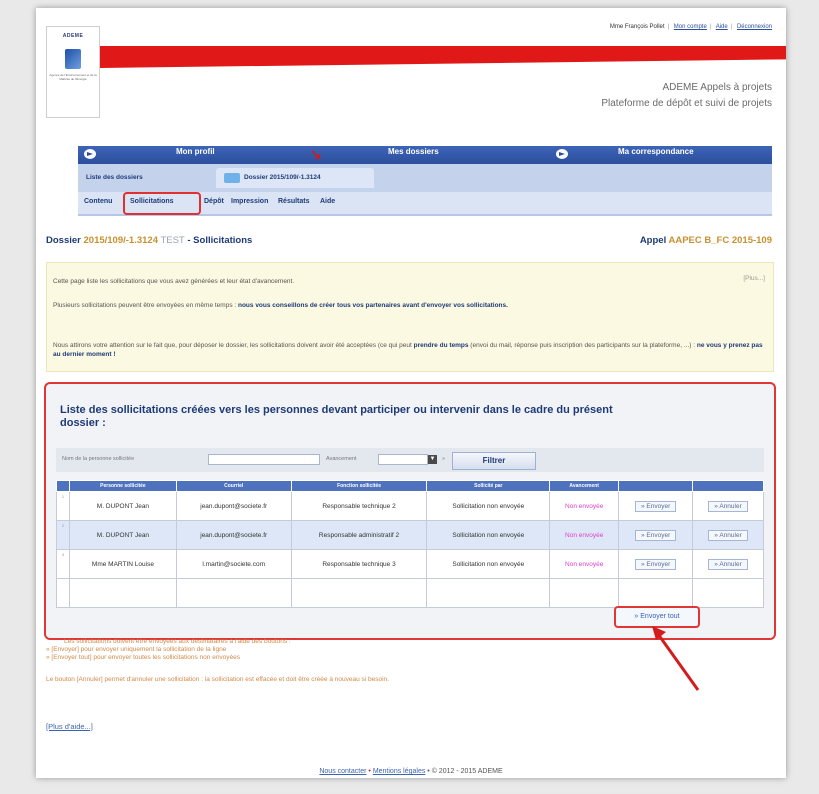 The width and height of the screenshot is (819, 794). What do you see at coordinates (73, 59) in the screenshot?
I see `logo-emblem-icon` at bounding box center [73, 59].